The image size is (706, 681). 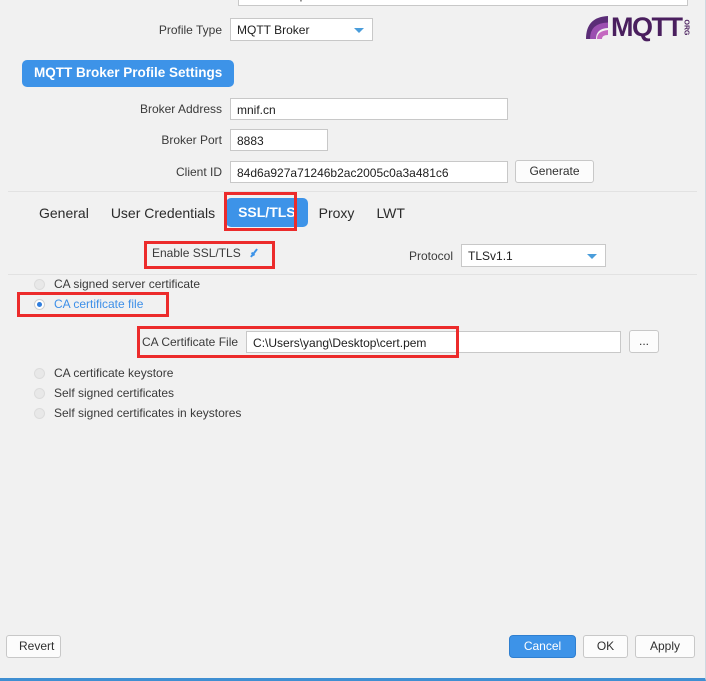 I want to click on radio-ca-certificate-keystore: CA certificate keystore, so click(x=103, y=373).